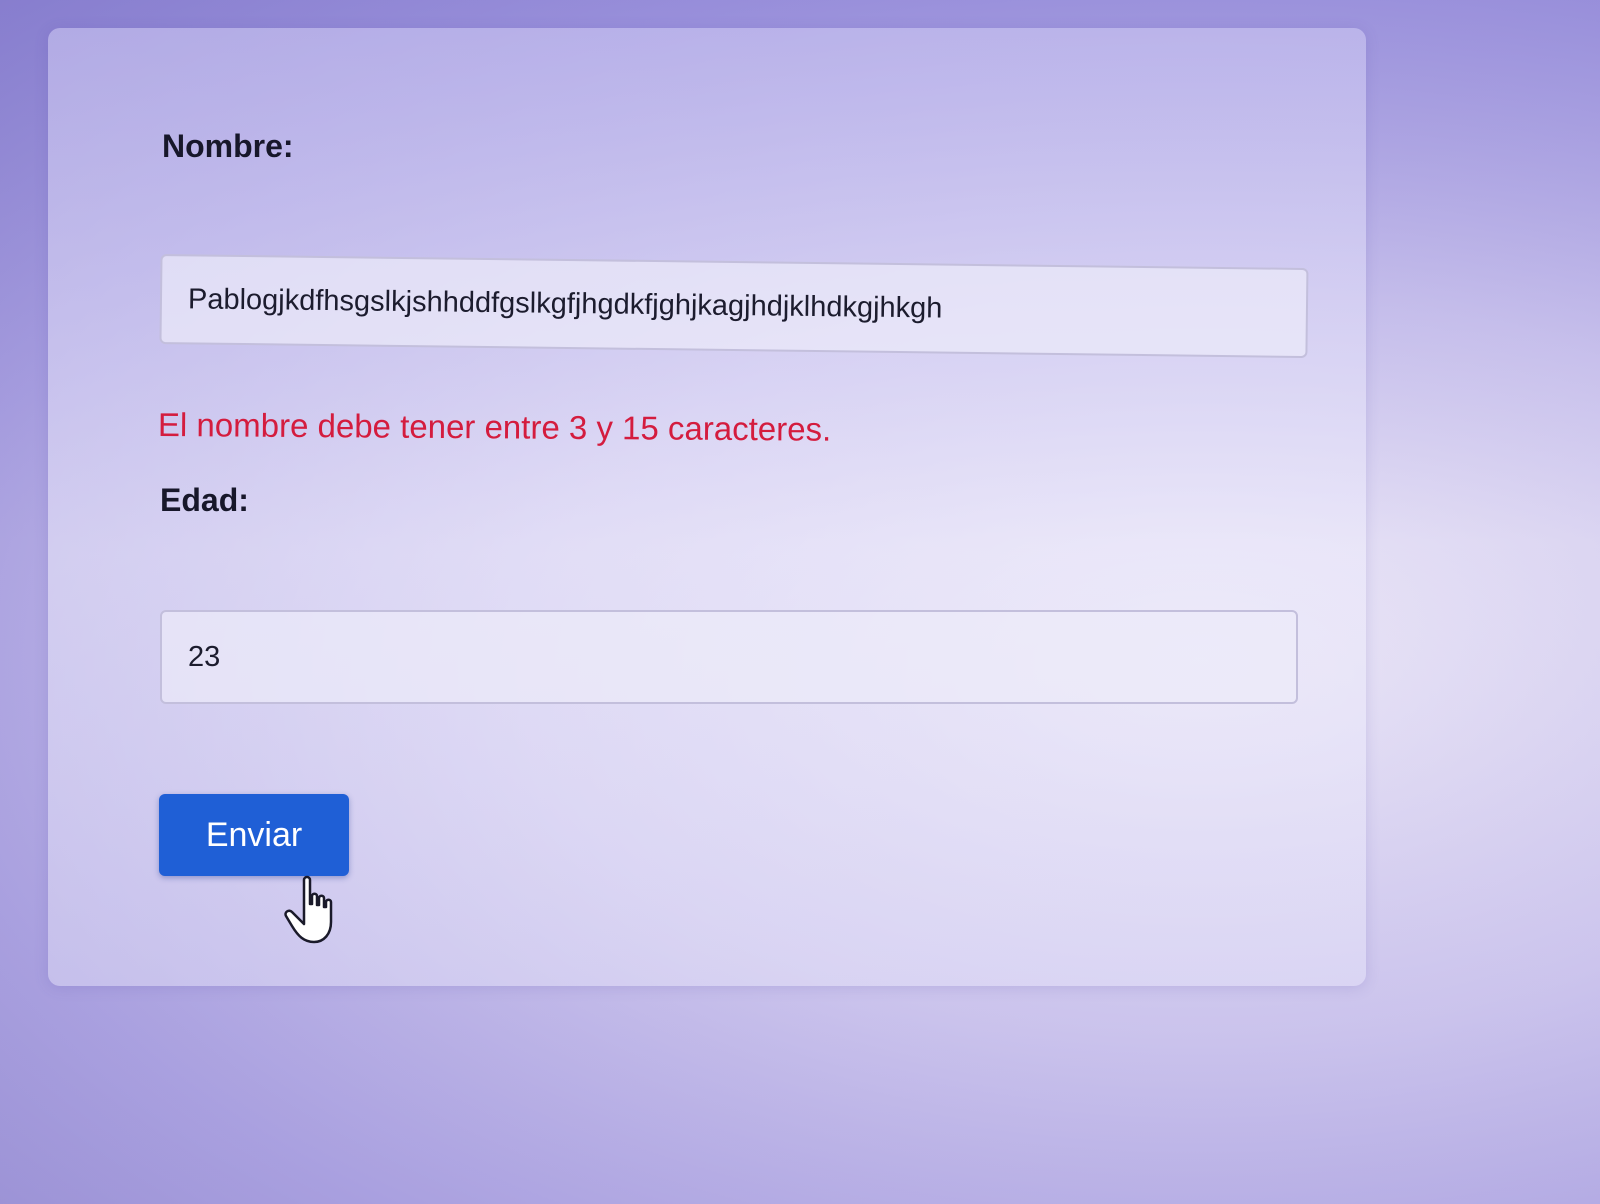  I want to click on age-label: Edad:, so click(204, 500).